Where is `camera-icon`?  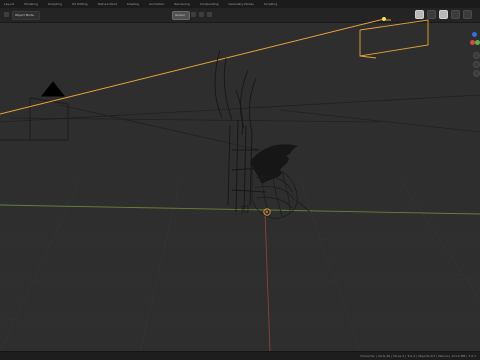 camera-icon is located at coordinates (53, 89).